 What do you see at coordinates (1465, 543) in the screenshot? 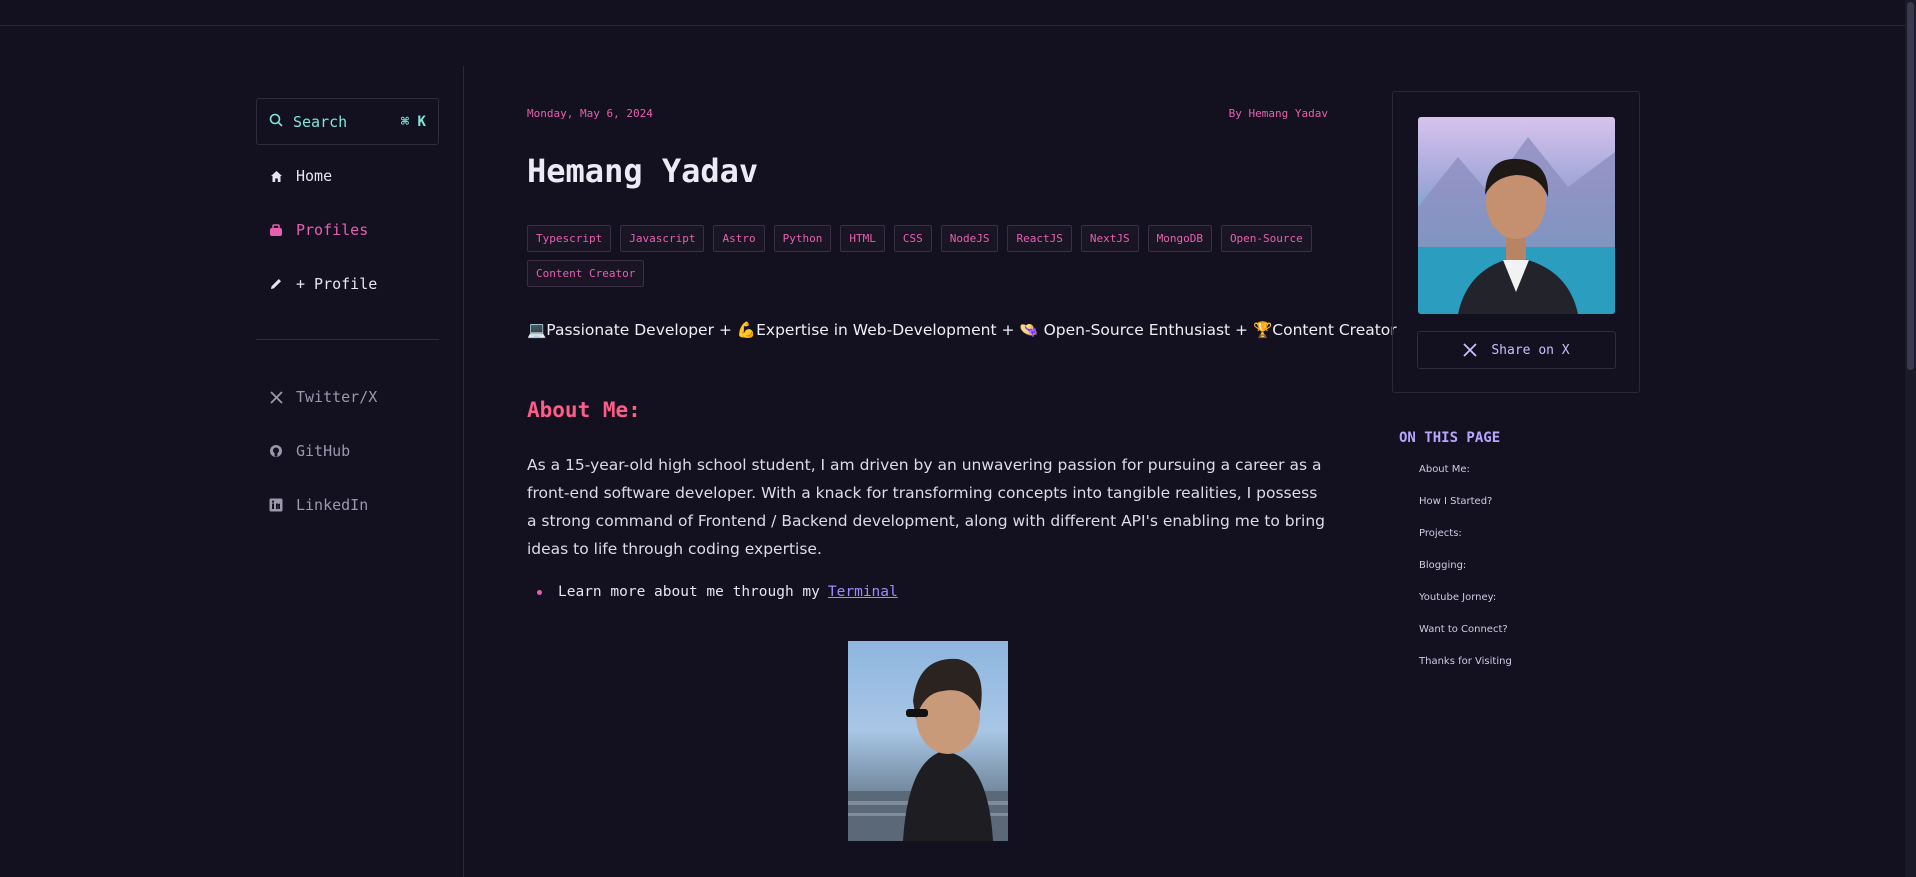
I see `toc-item: Projects:` at bounding box center [1465, 543].